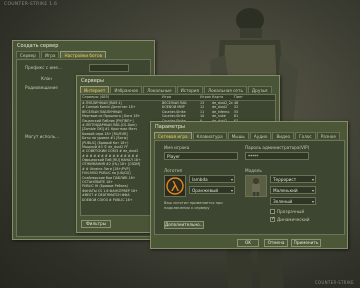 This screenshot has height=288, width=360. I want to click on player-name-field: Player, so click(201, 156).